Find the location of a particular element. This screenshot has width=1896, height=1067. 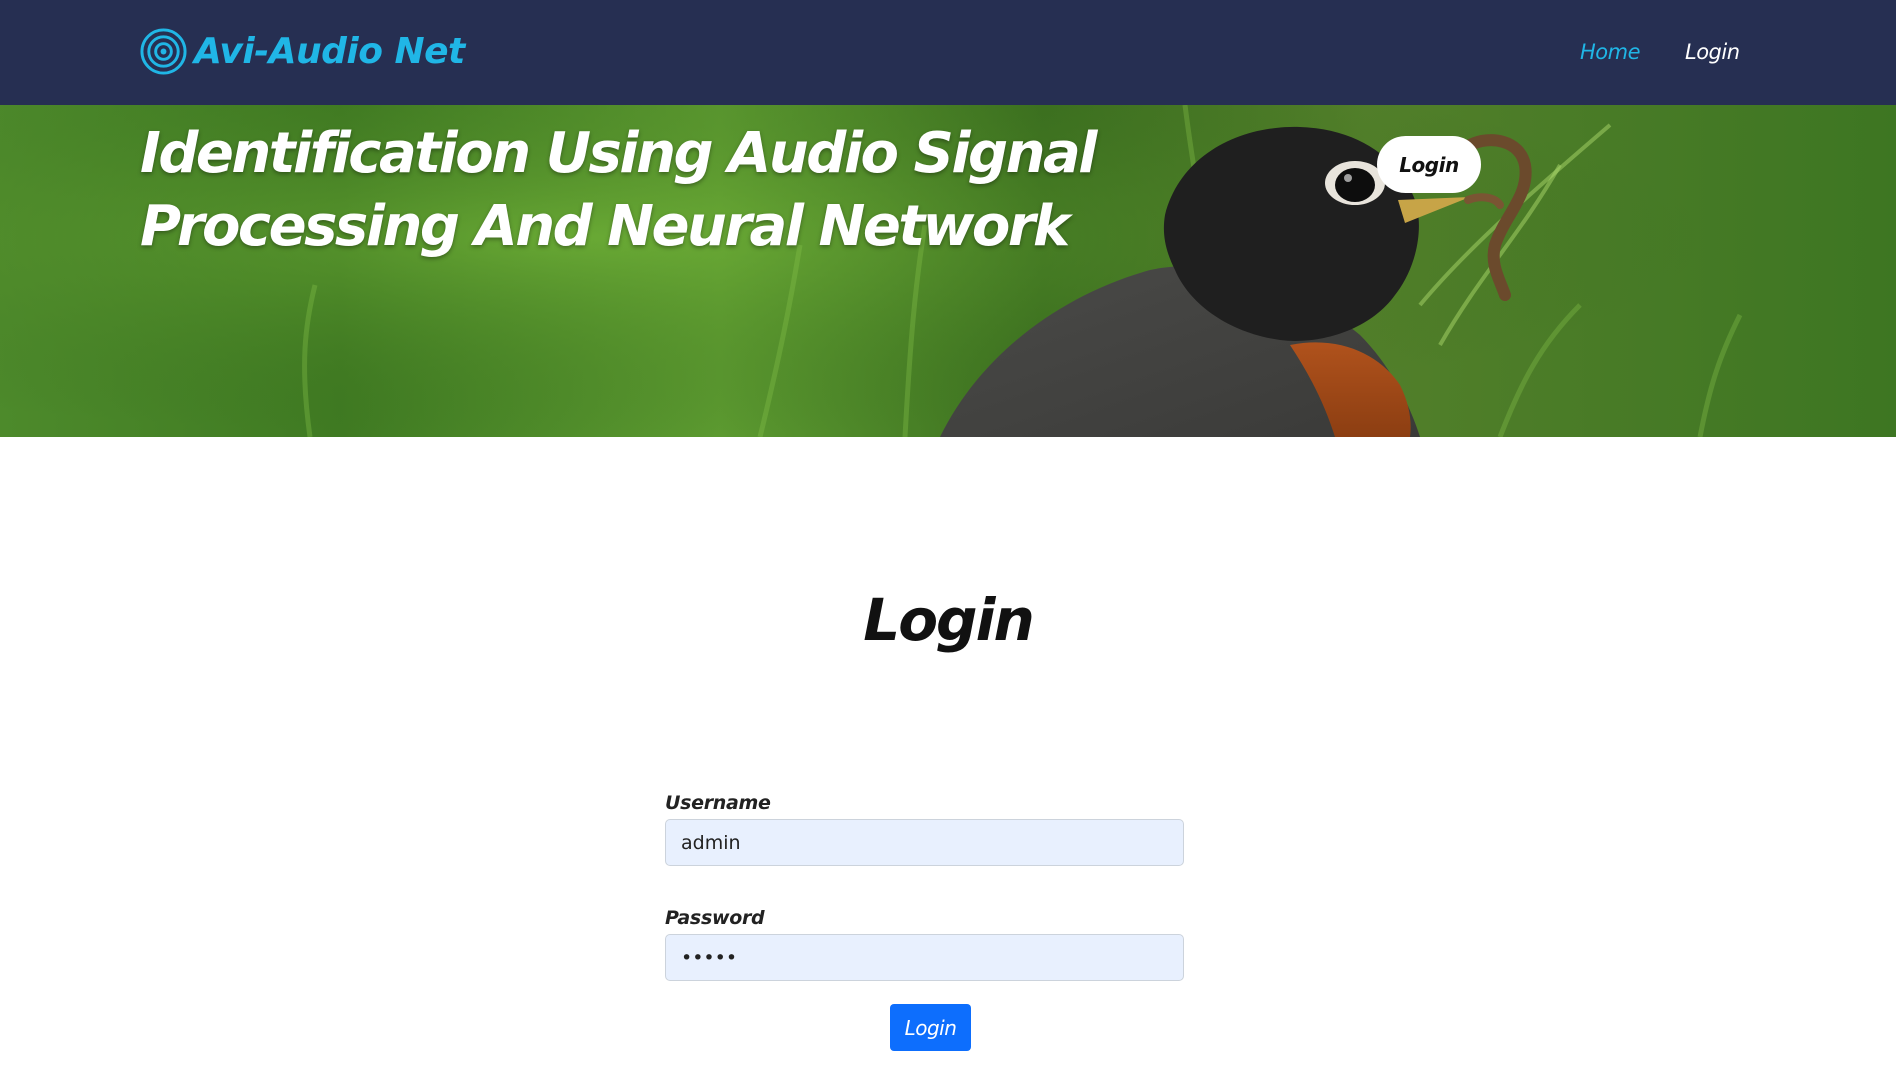

signal-rings-icon is located at coordinates (163, 51).